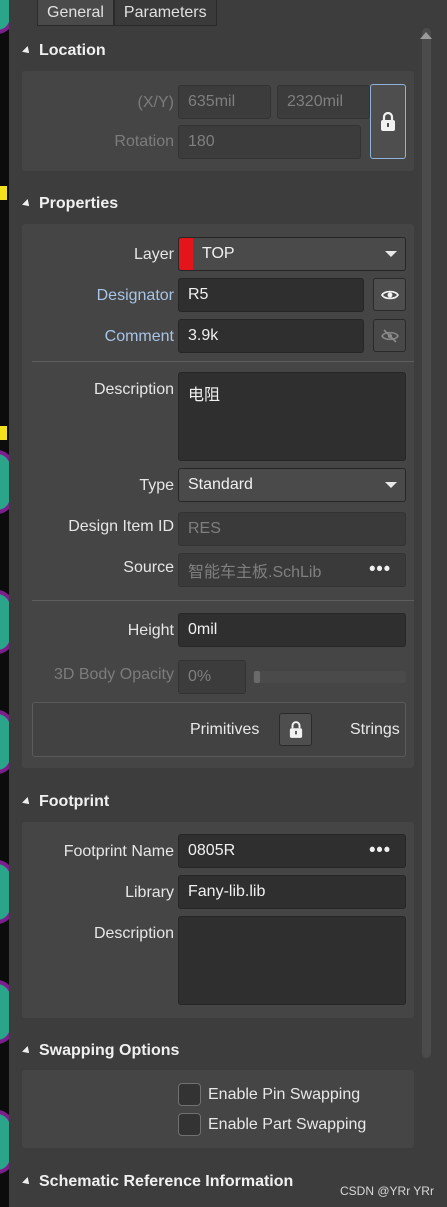 This screenshot has height=1207, width=447. I want to click on rotation-input: 180, so click(269, 142).